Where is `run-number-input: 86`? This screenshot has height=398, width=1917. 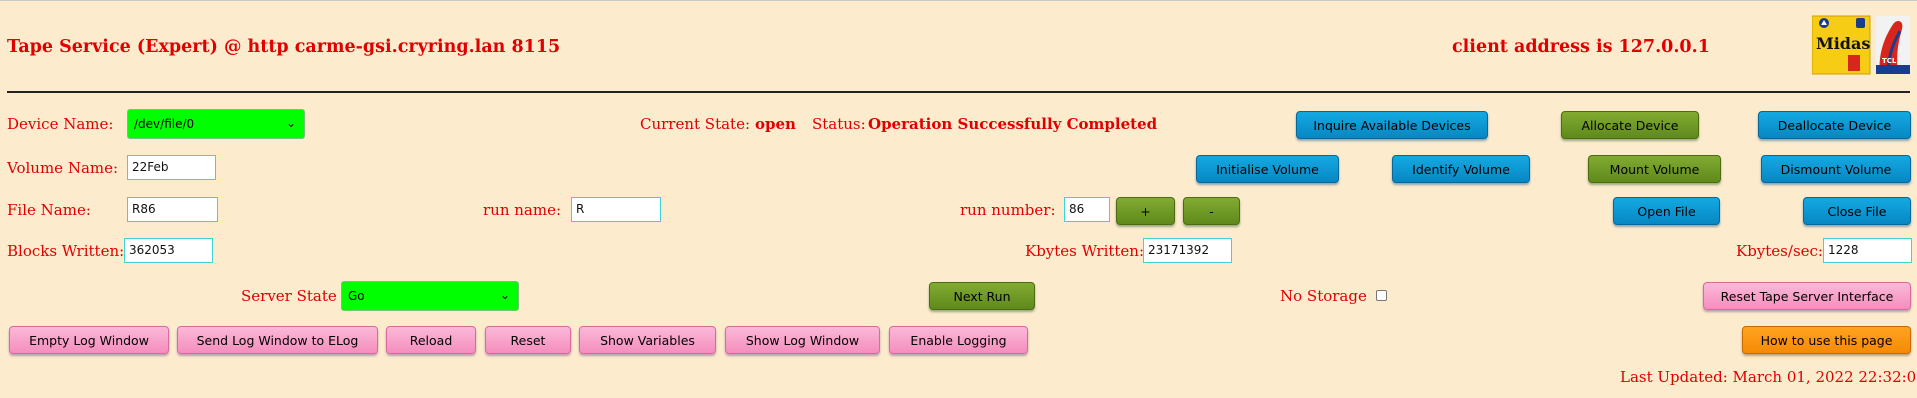 run-number-input: 86 is located at coordinates (1087, 209).